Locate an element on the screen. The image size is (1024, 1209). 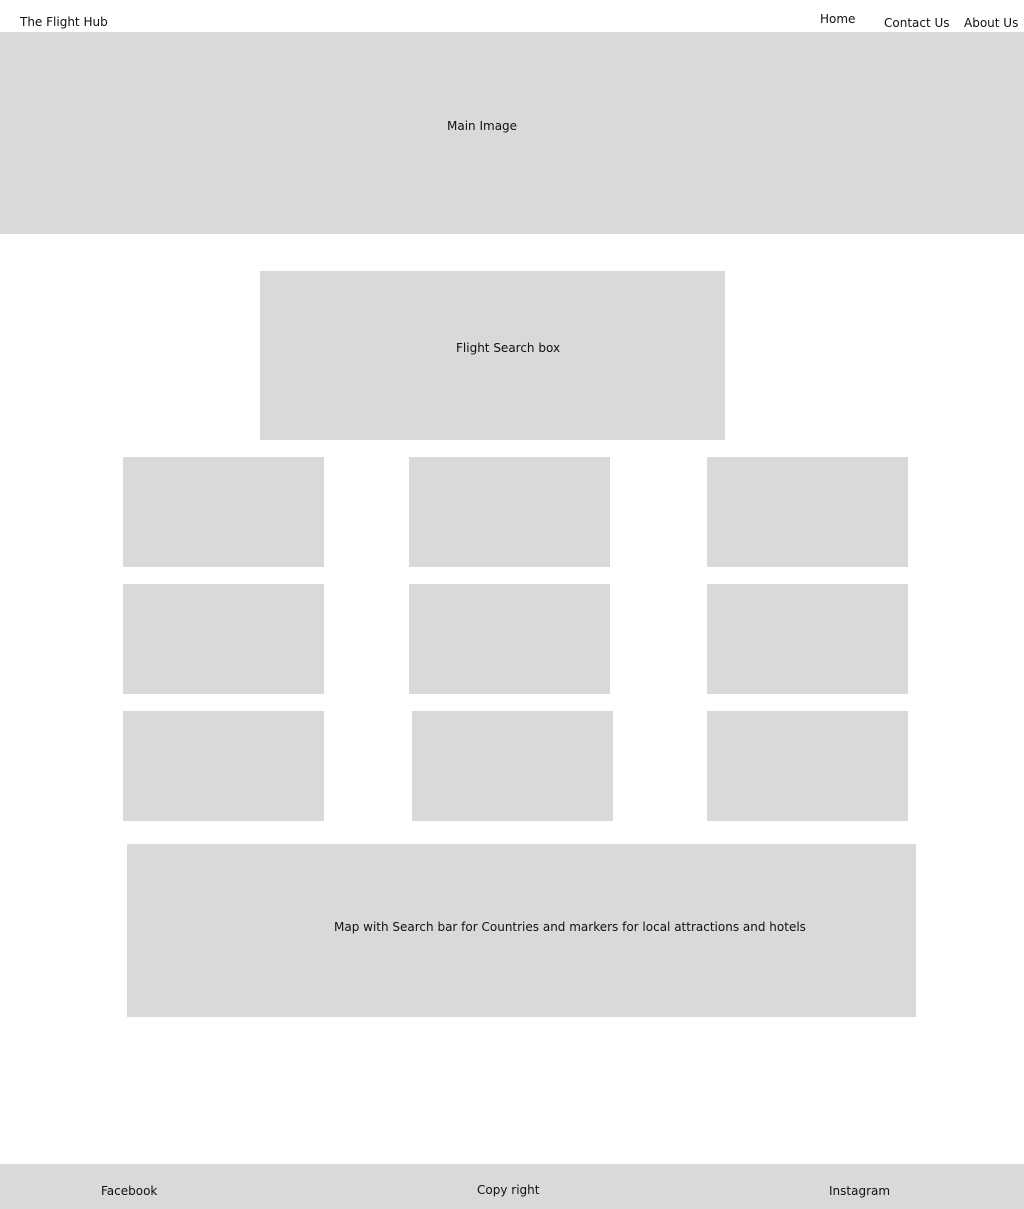
footer-copyright: Copy right is located at coordinates (508, 1190).